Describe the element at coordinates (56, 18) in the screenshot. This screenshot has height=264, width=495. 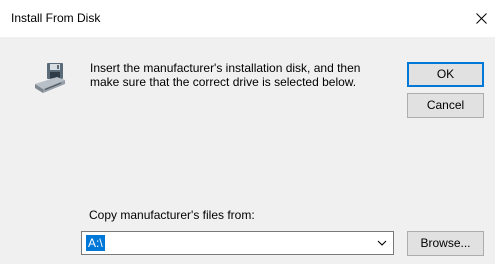
I see `window-title: Install From Disk` at that location.